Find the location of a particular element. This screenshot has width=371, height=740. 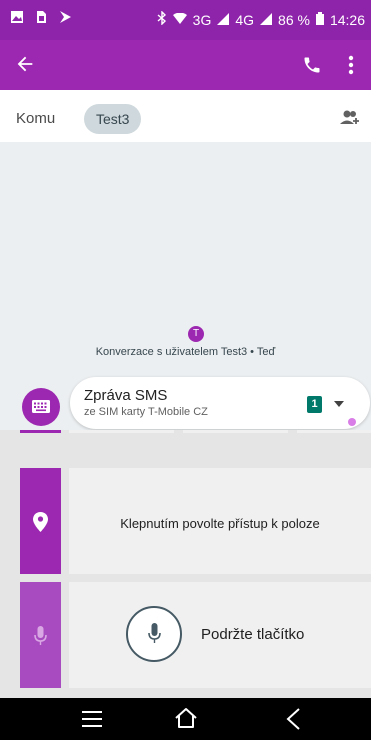

bluetooth-icon is located at coordinates (162, 19).